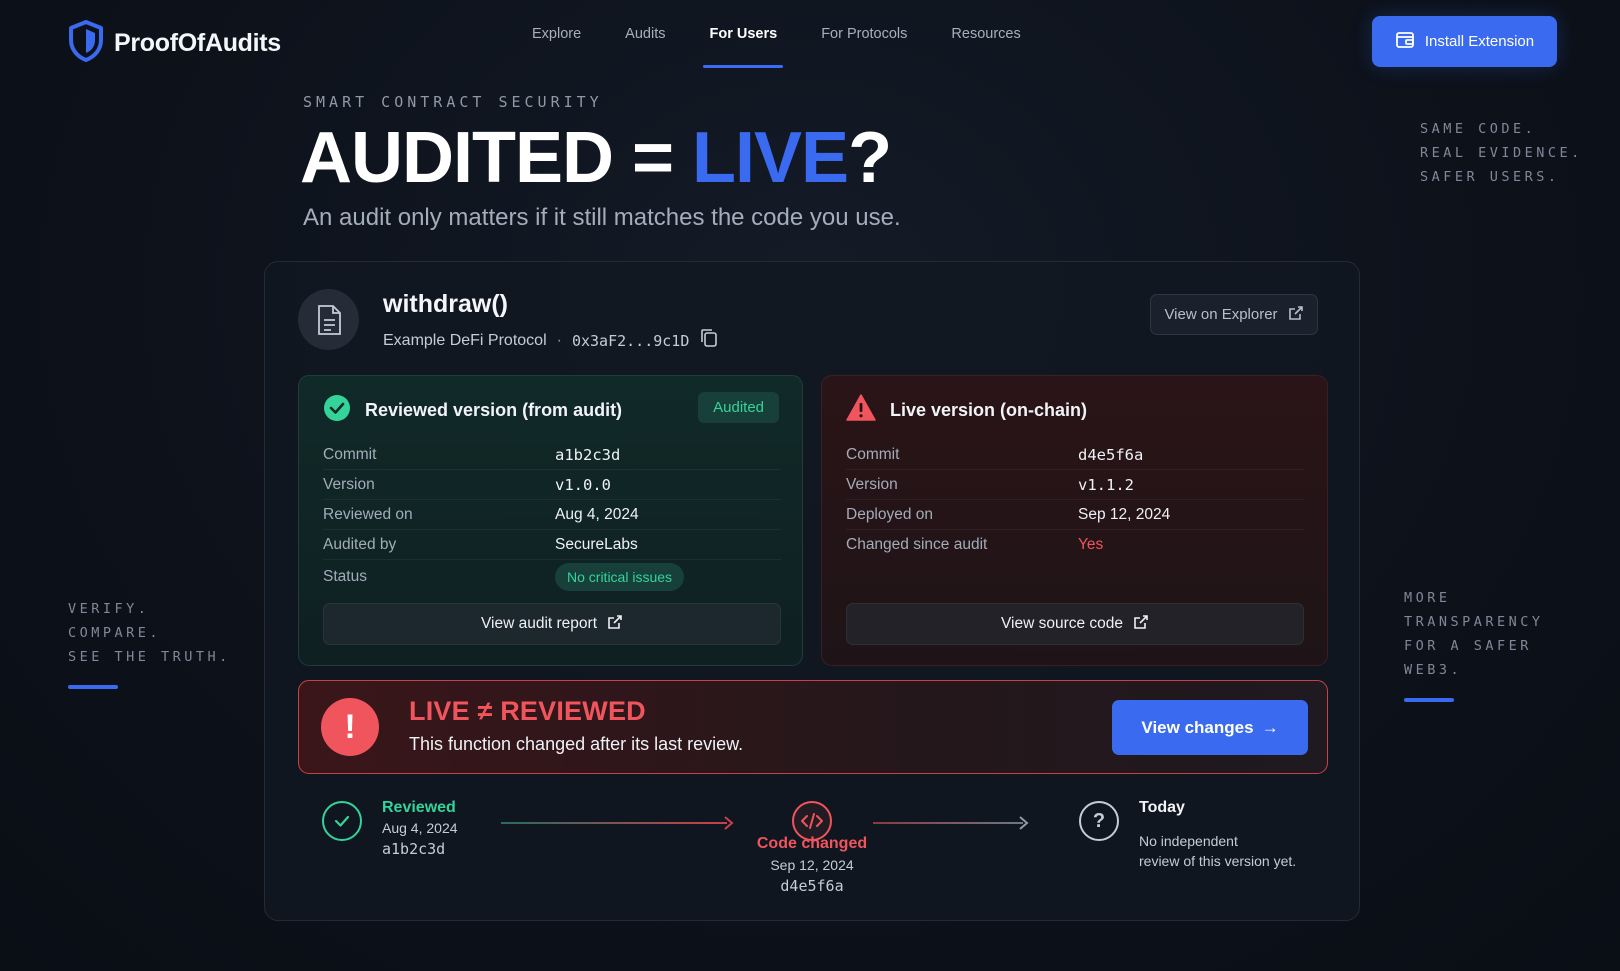  What do you see at coordinates (1075, 485) in the screenshot?
I see `detail-row: Version v1.1.2` at bounding box center [1075, 485].